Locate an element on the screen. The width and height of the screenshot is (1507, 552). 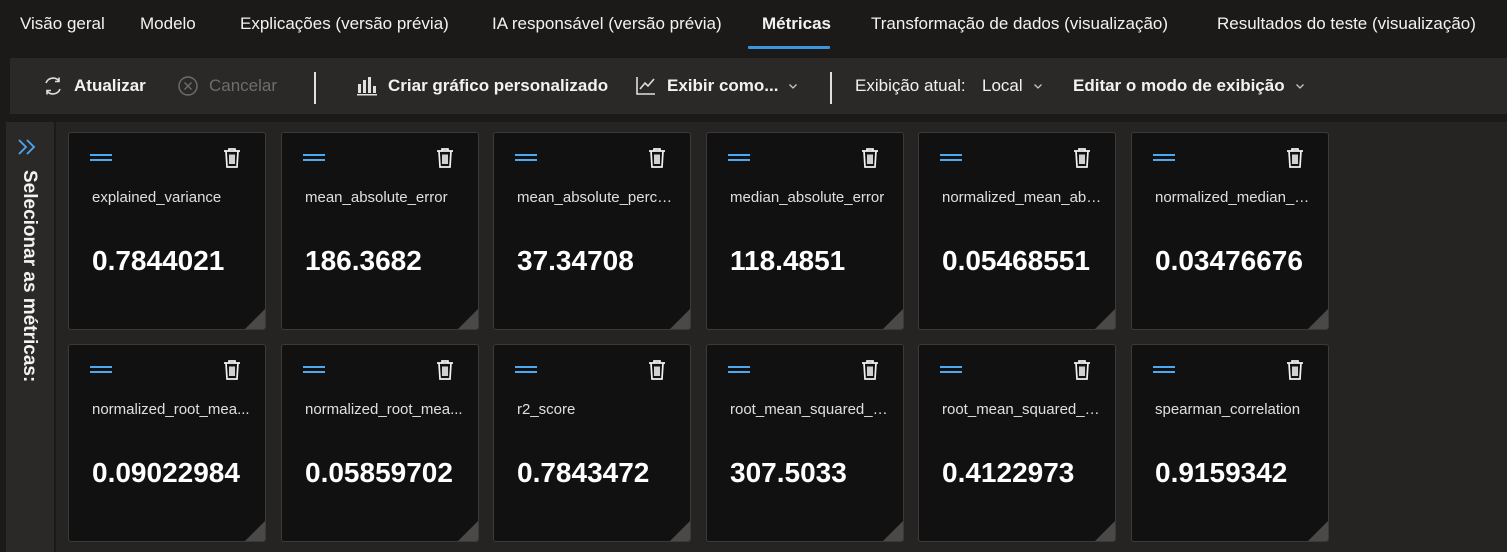
metric-value: 0.4122973 is located at coordinates (1008, 472).